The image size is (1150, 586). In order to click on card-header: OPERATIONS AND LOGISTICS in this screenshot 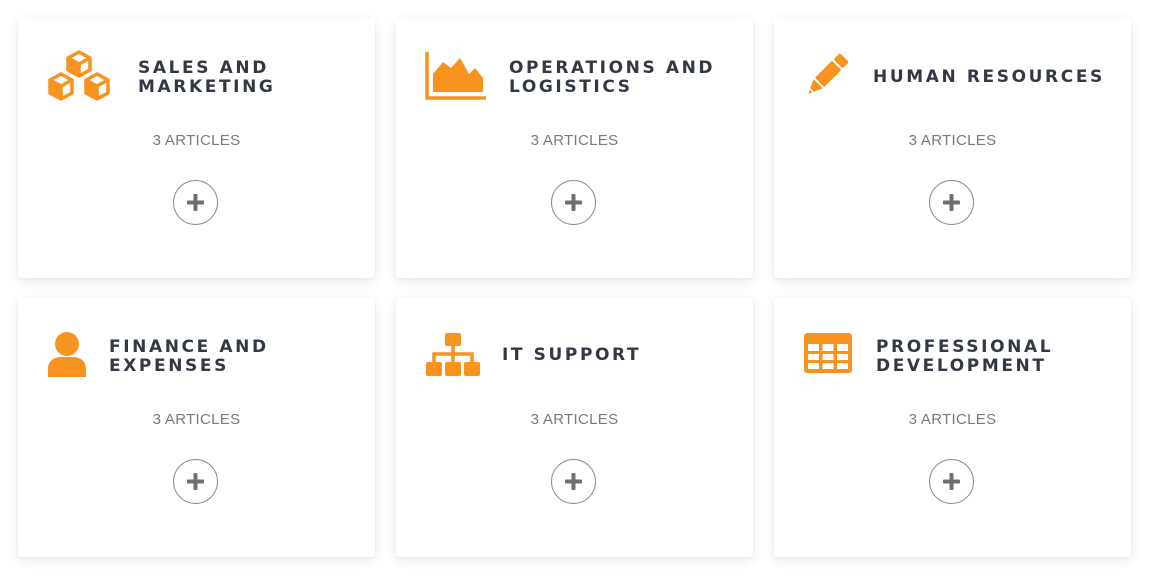, I will do `click(574, 76)`.